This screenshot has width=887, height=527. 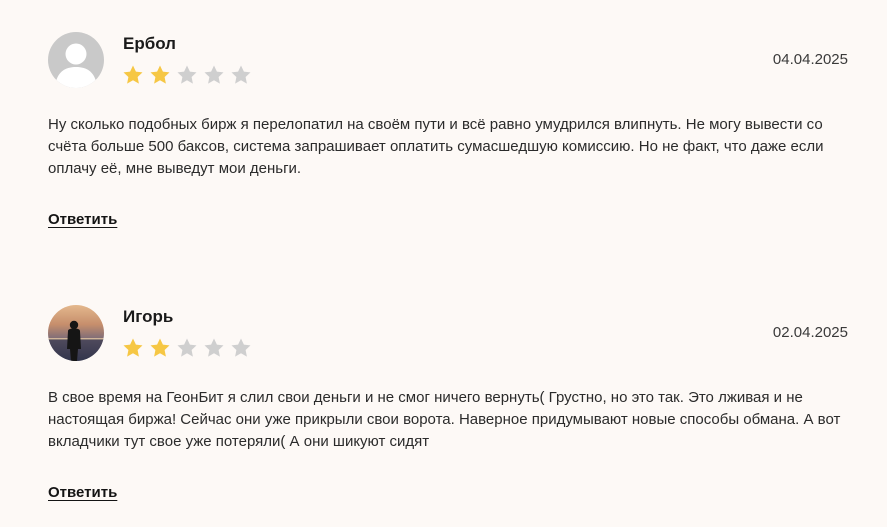 What do you see at coordinates (148, 316) in the screenshot?
I see `review-author: Игорь` at bounding box center [148, 316].